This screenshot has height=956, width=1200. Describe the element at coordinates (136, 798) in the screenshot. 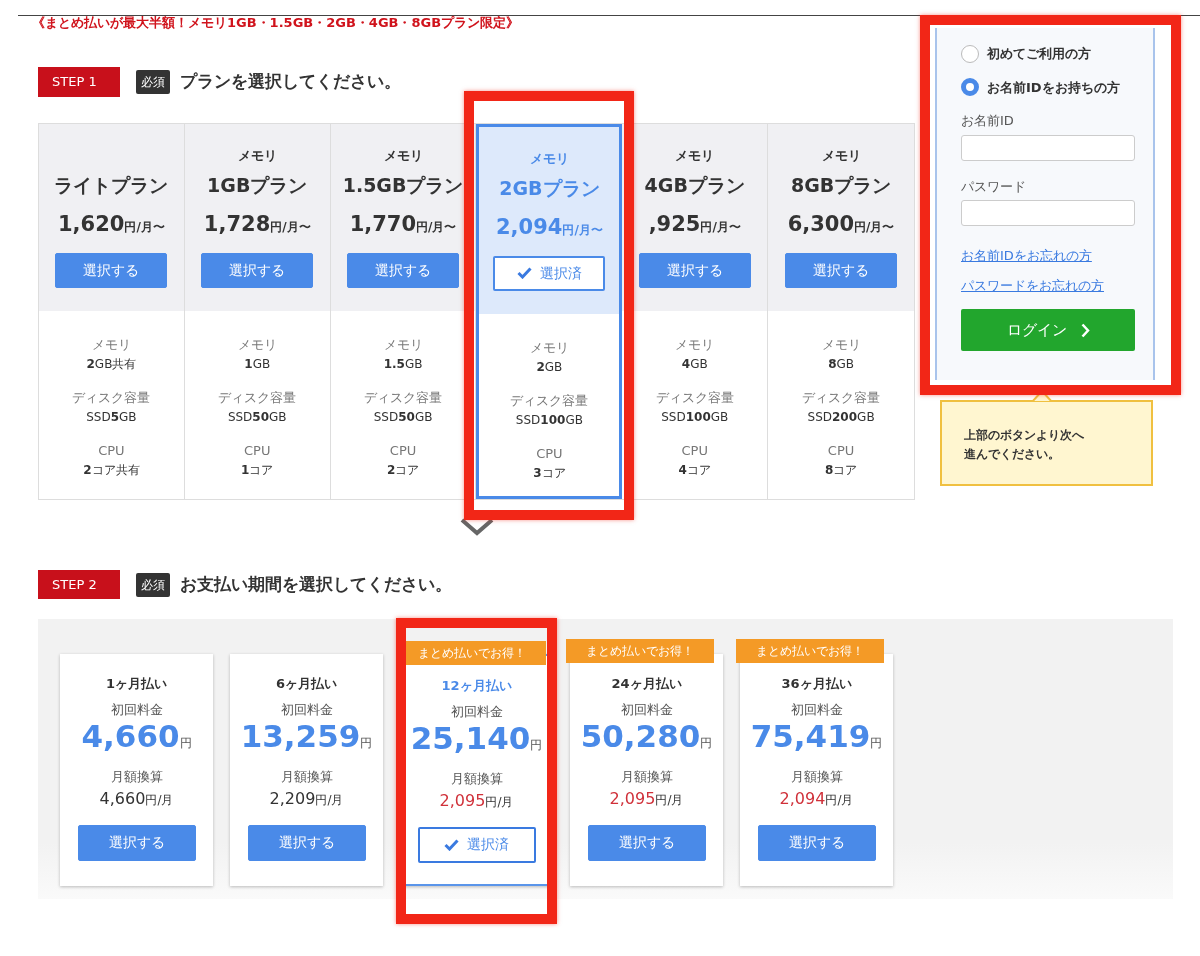

I see `monthly-price: 4,660円/月` at that location.